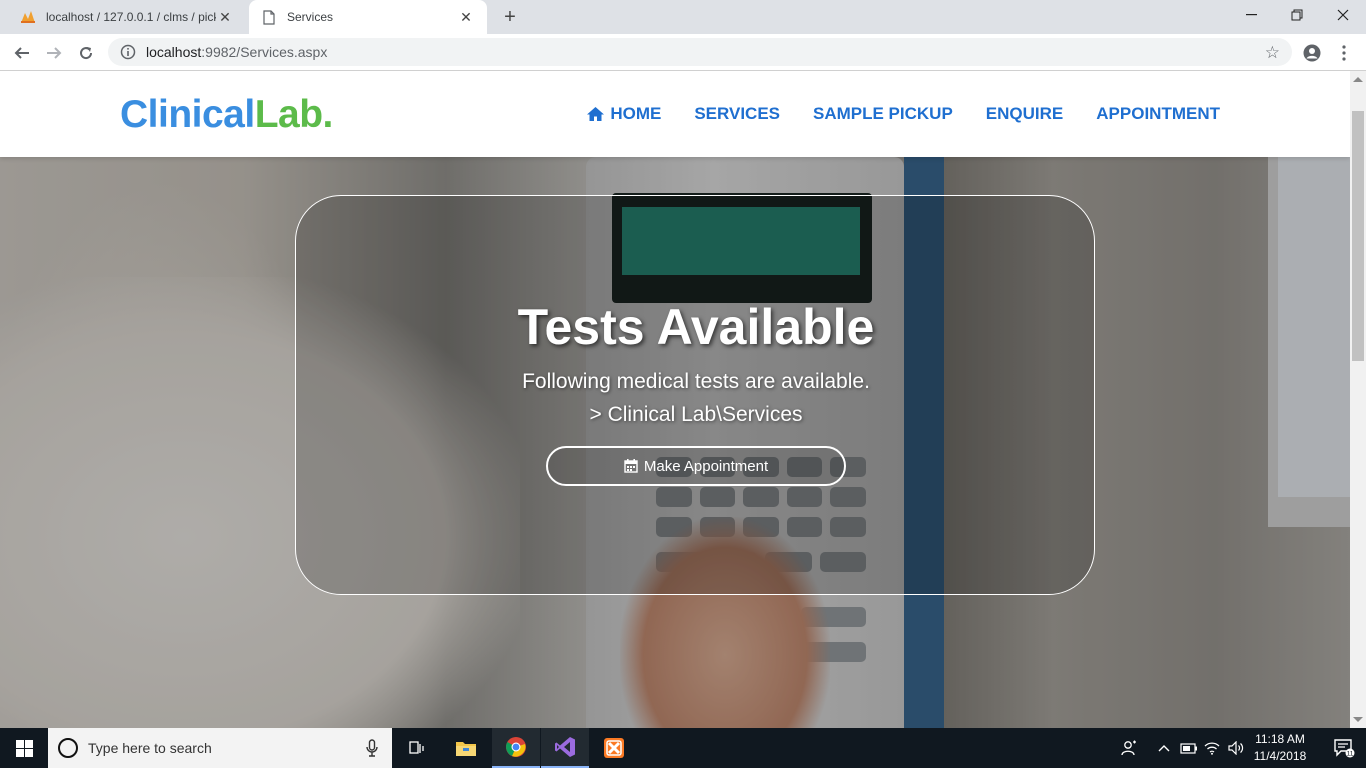 Image resolution: width=1366 pixels, height=768 pixels. What do you see at coordinates (1297, 15) in the screenshot?
I see `restore-button` at bounding box center [1297, 15].